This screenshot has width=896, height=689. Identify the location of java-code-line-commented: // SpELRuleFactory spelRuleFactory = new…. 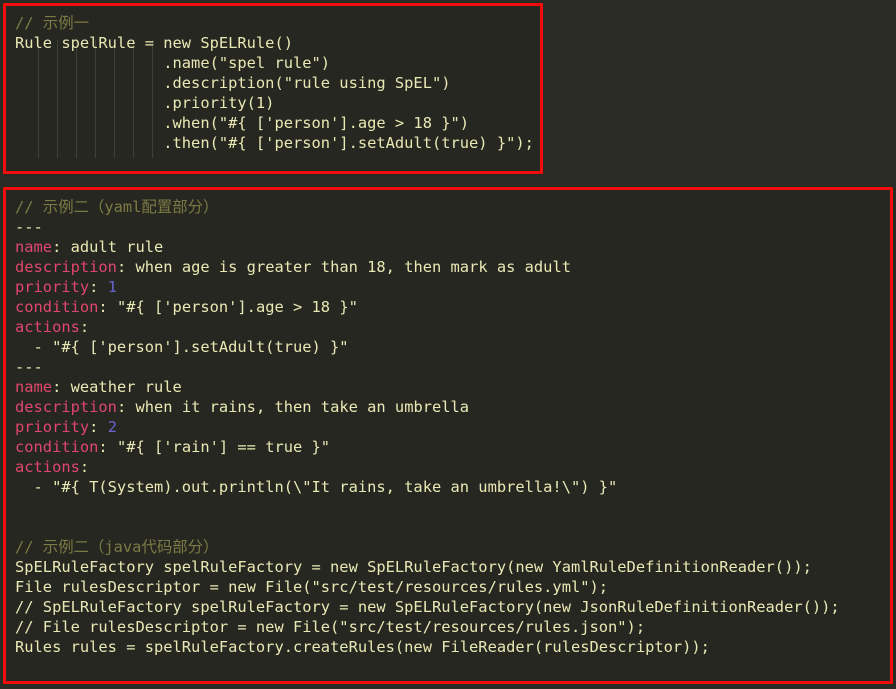
(427, 607).